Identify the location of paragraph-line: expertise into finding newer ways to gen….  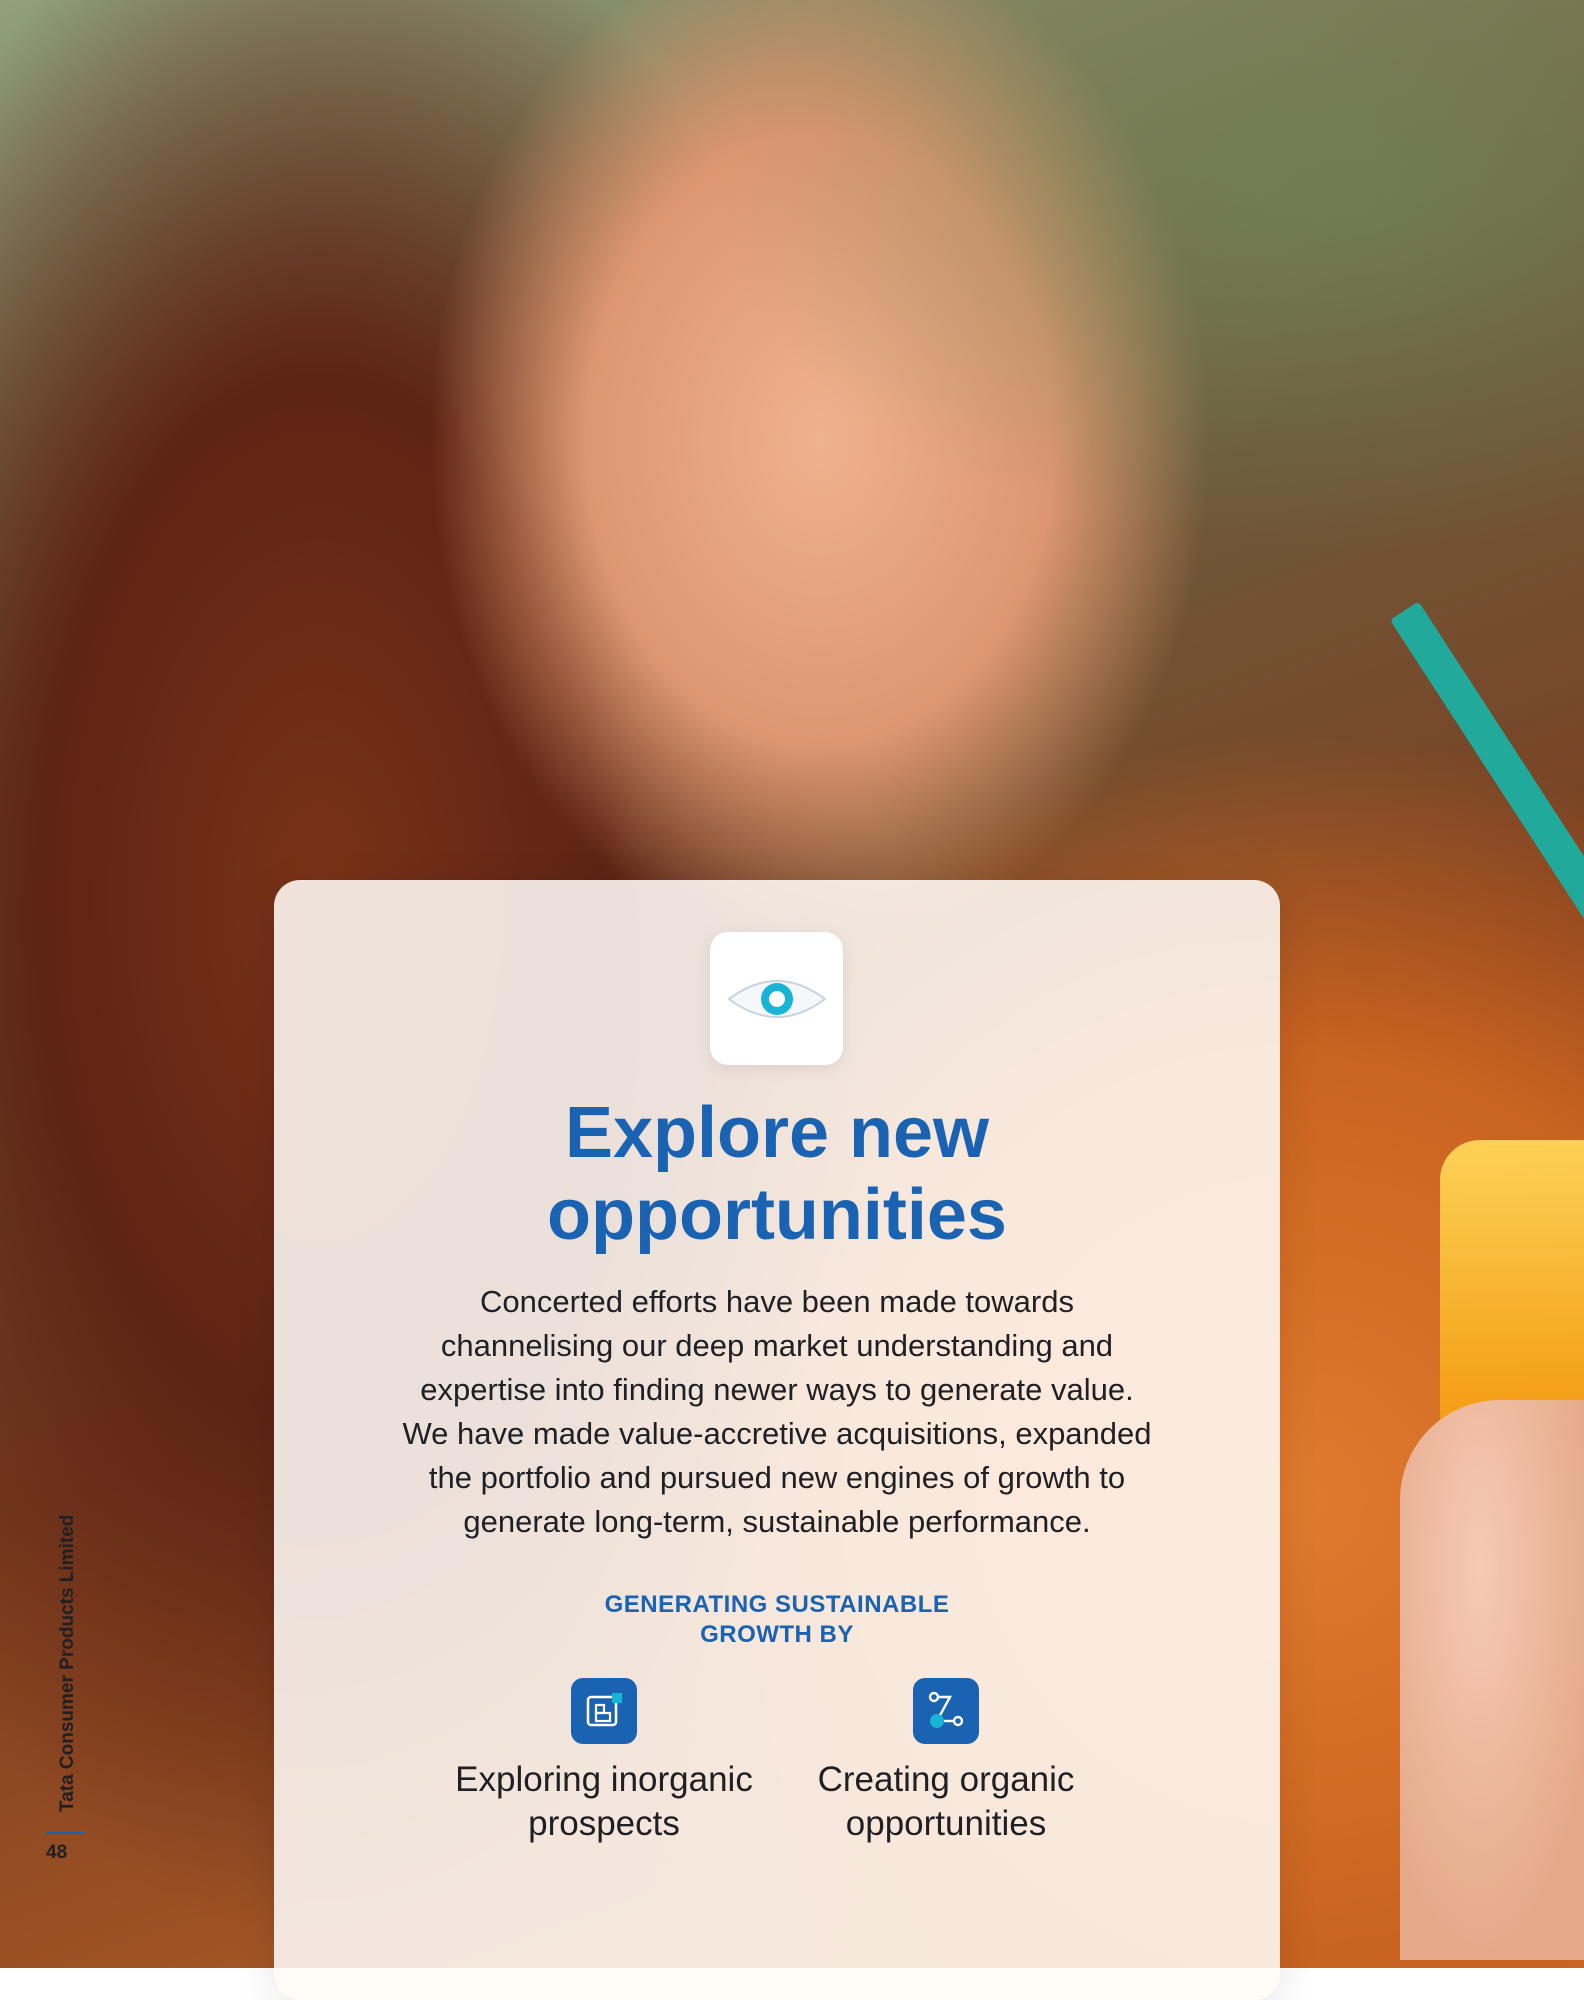
(777, 1389).